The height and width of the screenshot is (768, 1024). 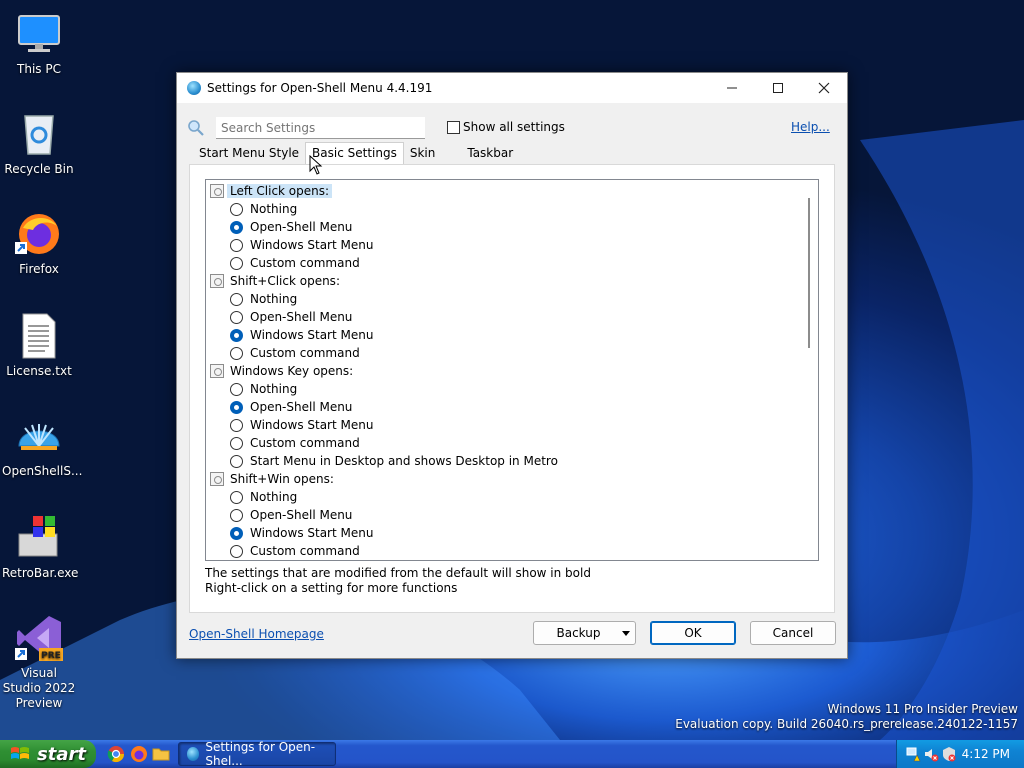 What do you see at coordinates (285, 281) in the screenshot?
I see `settings-group-label: Shift+Click opens:` at bounding box center [285, 281].